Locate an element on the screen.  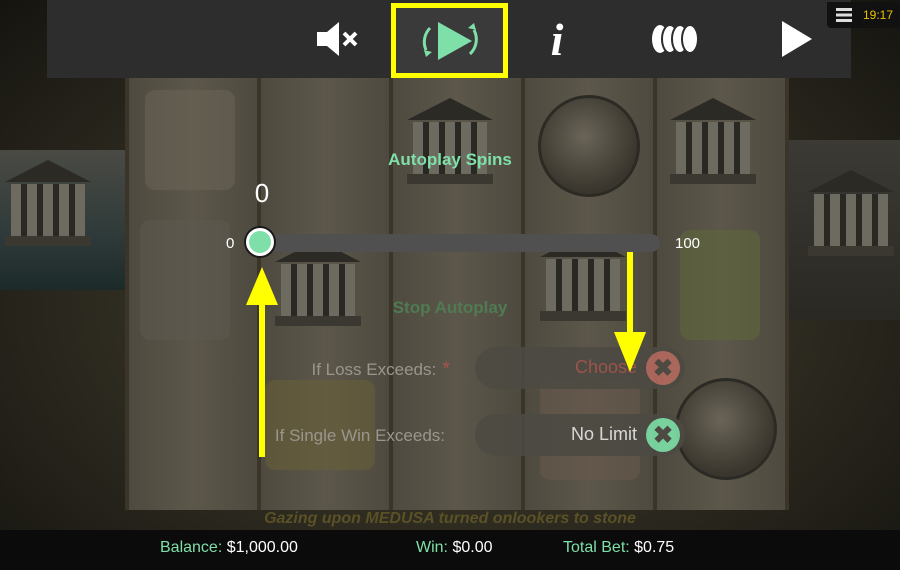
loss-limit-text: If Loss Exceeds: is located at coordinates (374, 369).